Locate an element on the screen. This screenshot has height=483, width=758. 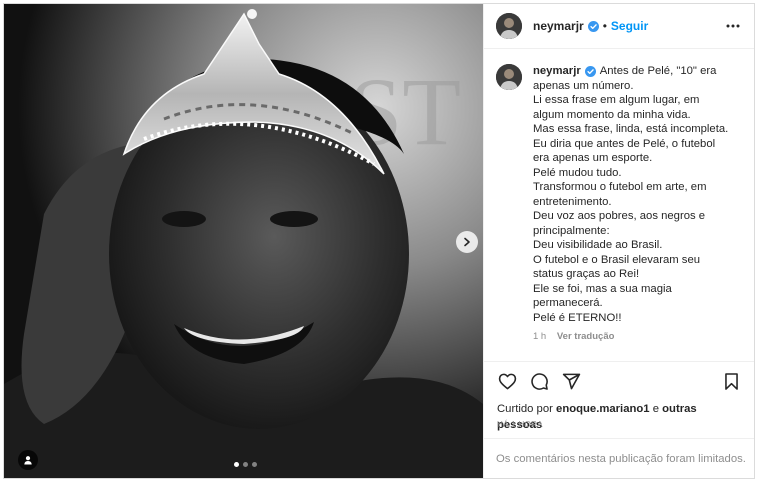
caption-line: Eu diria que antes de Pelé, o futebol is located at coordinates (624, 143).